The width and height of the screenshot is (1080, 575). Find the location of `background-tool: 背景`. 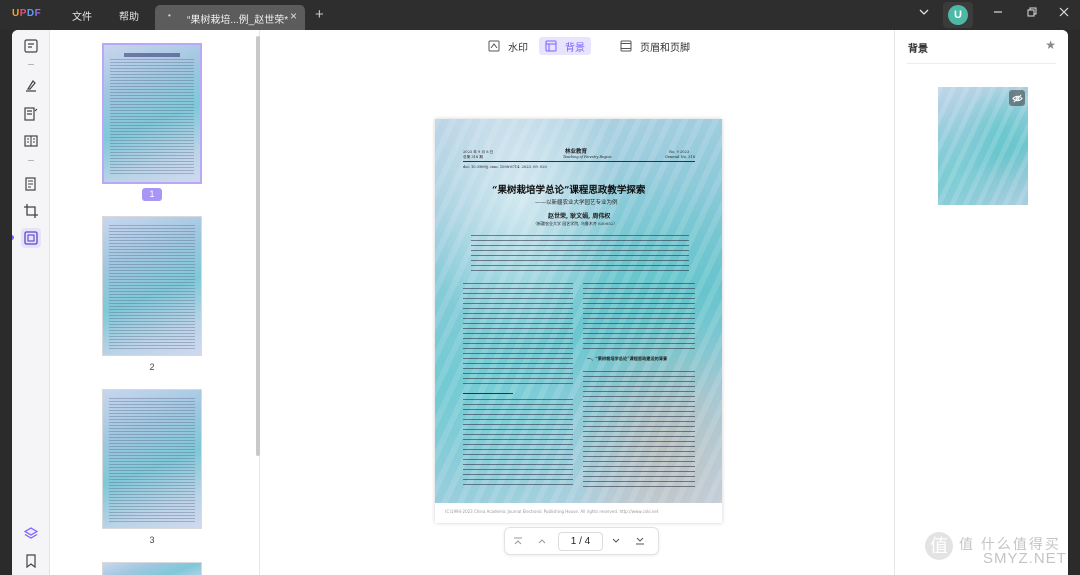

background-tool: 背景 is located at coordinates (565, 46).